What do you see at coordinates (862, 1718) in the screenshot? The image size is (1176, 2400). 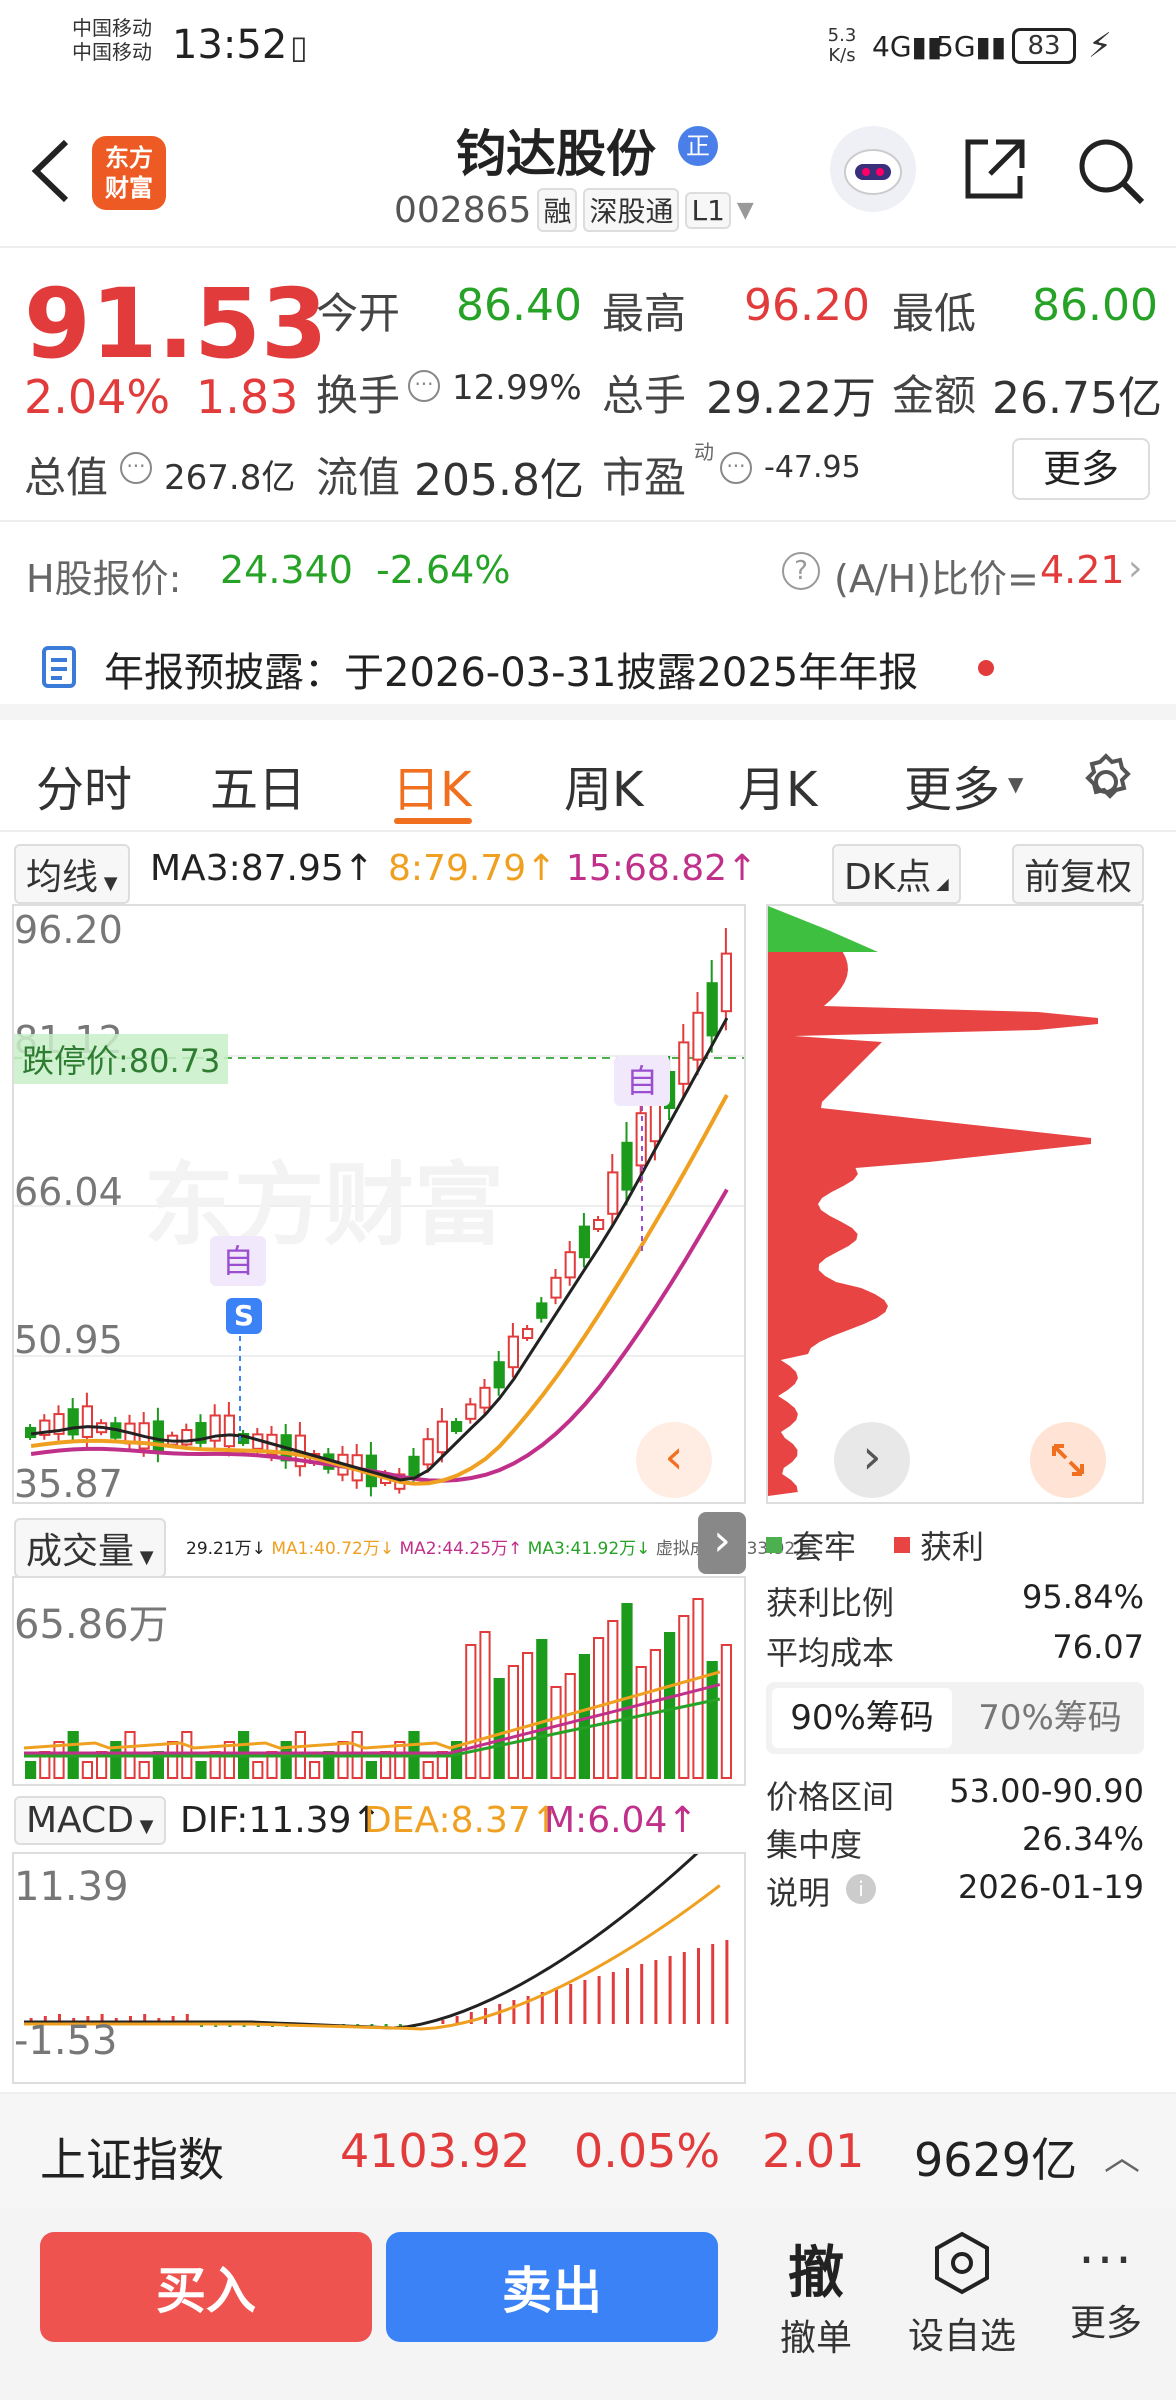 I see `tab-chip-90: 90%筹码` at bounding box center [862, 1718].